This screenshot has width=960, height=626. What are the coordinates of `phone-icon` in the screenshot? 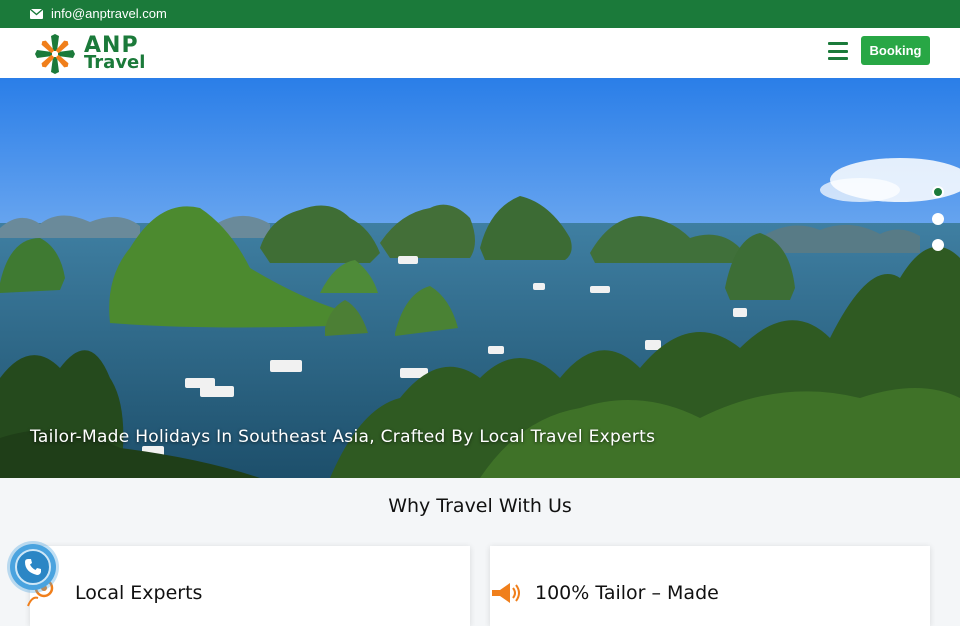 It's located at (33, 567).